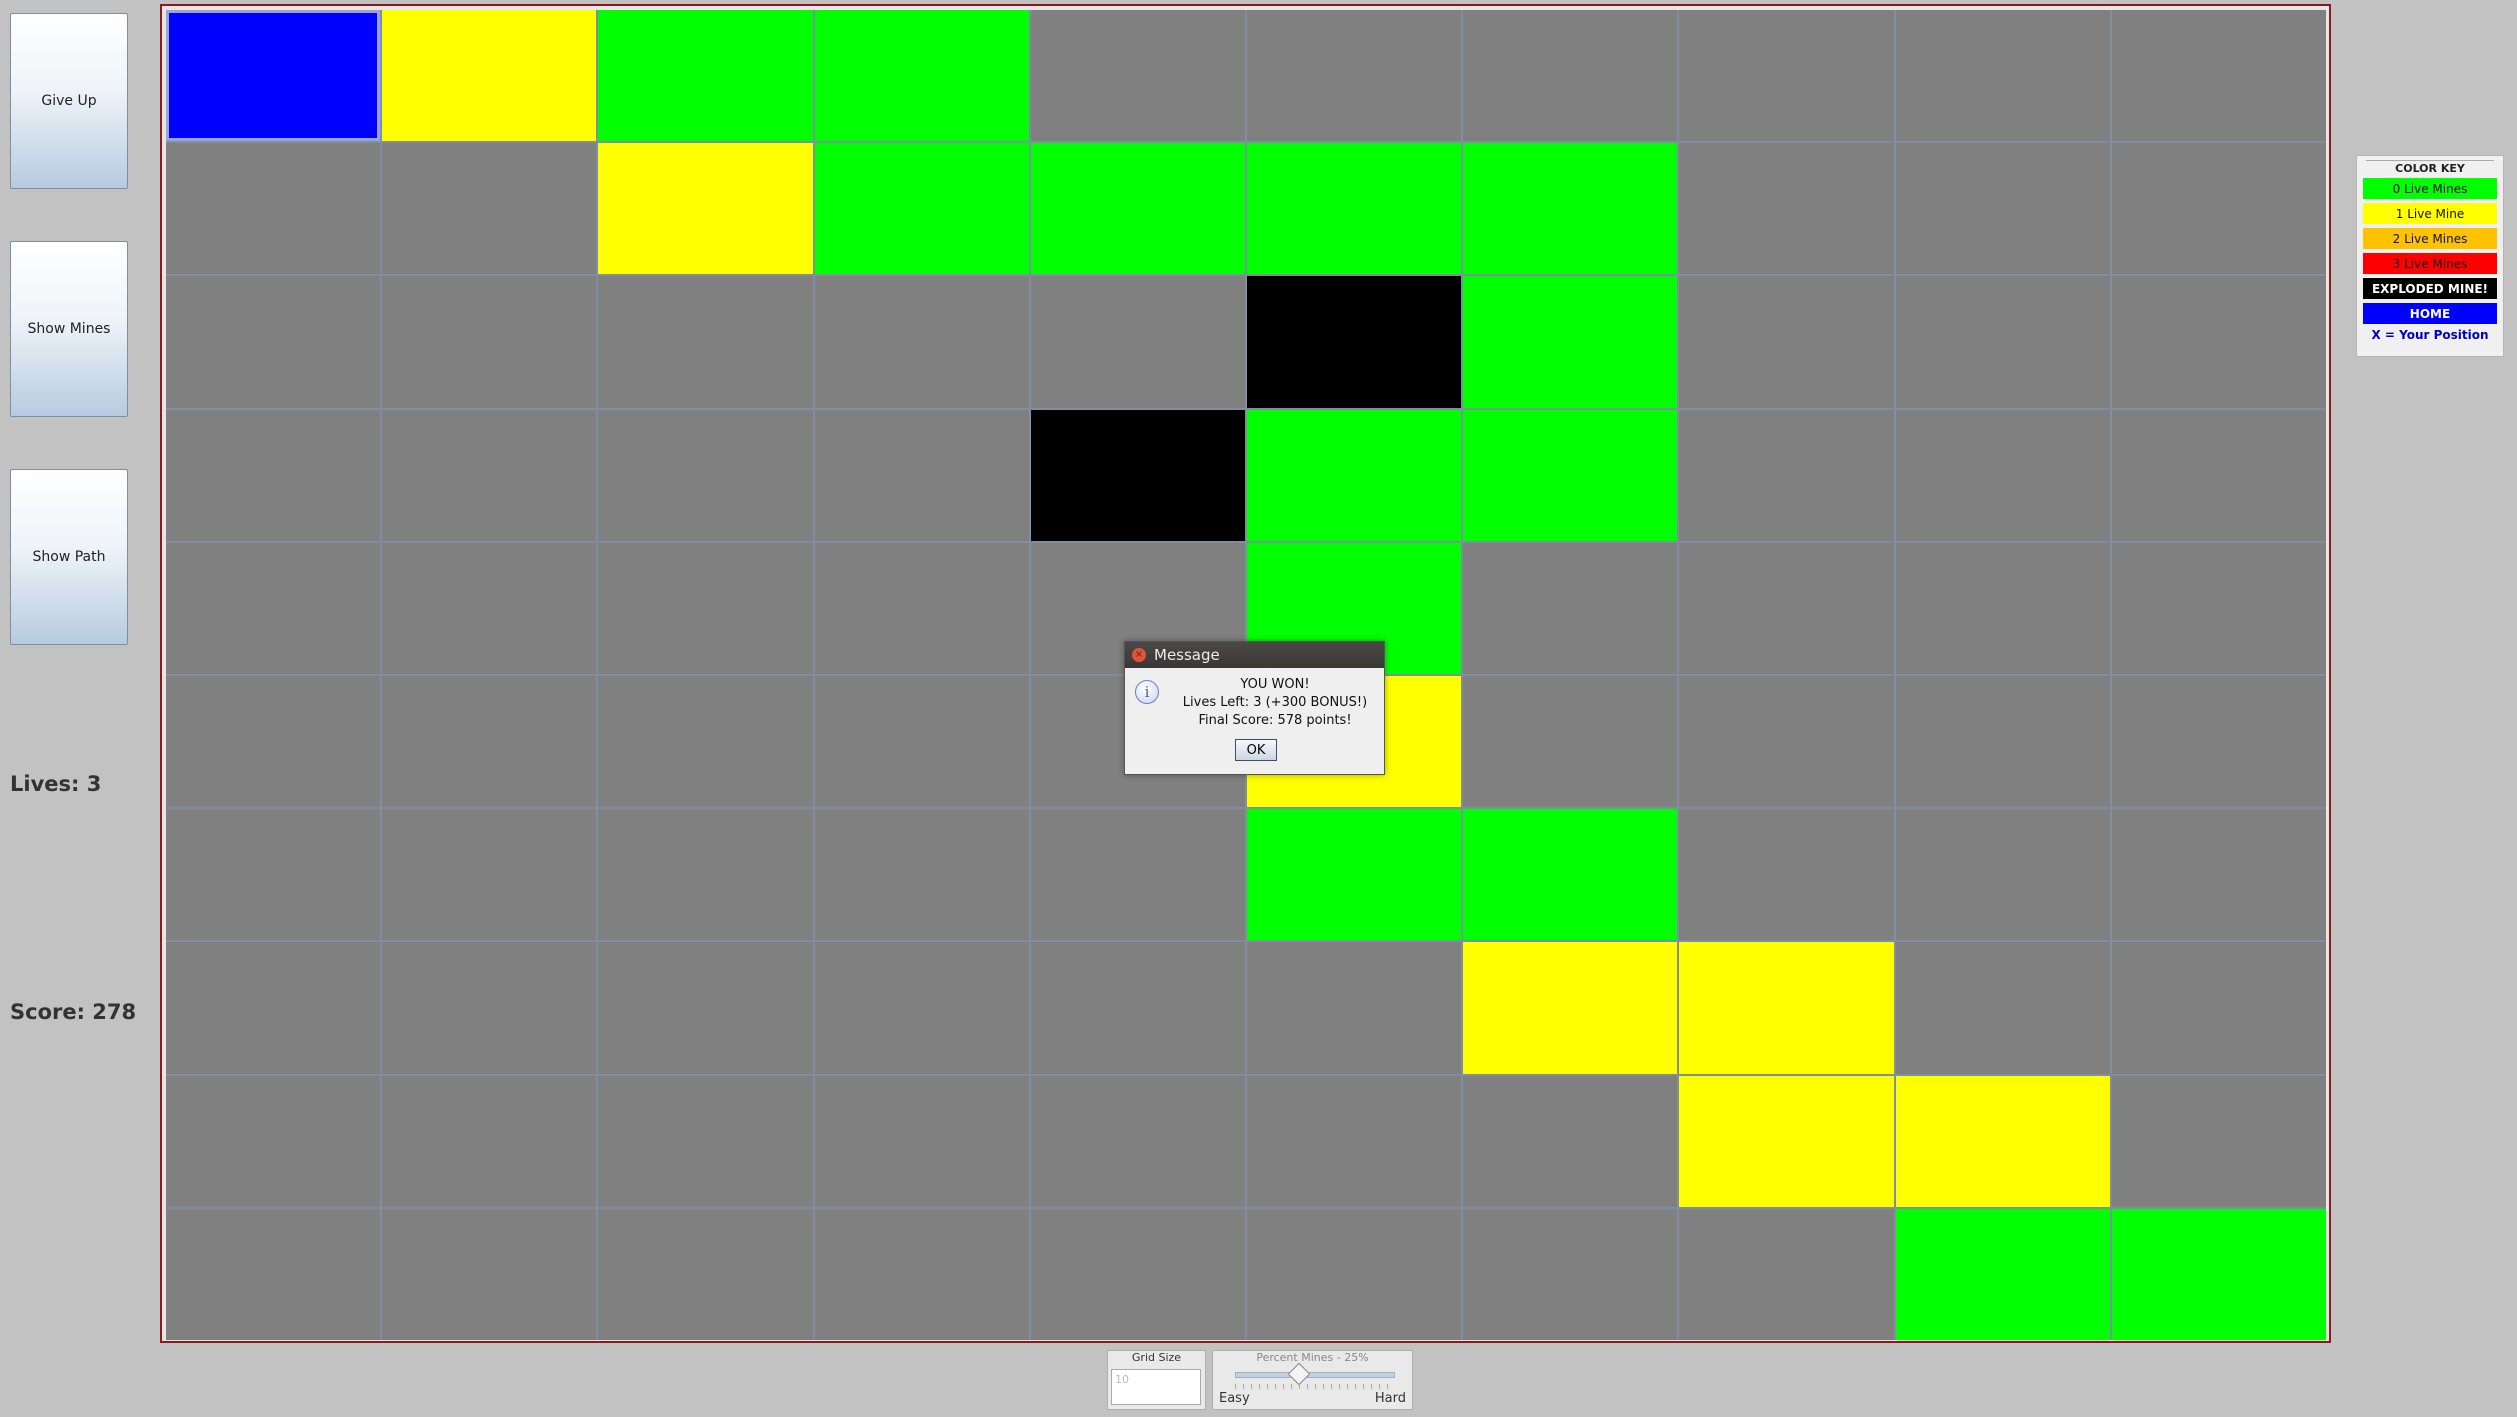 The width and height of the screenshot is (2517, 1417). Describe the element at coordinates (69, 329) in the screenshot. I see `show-mines-button: Show Mines` at that location.